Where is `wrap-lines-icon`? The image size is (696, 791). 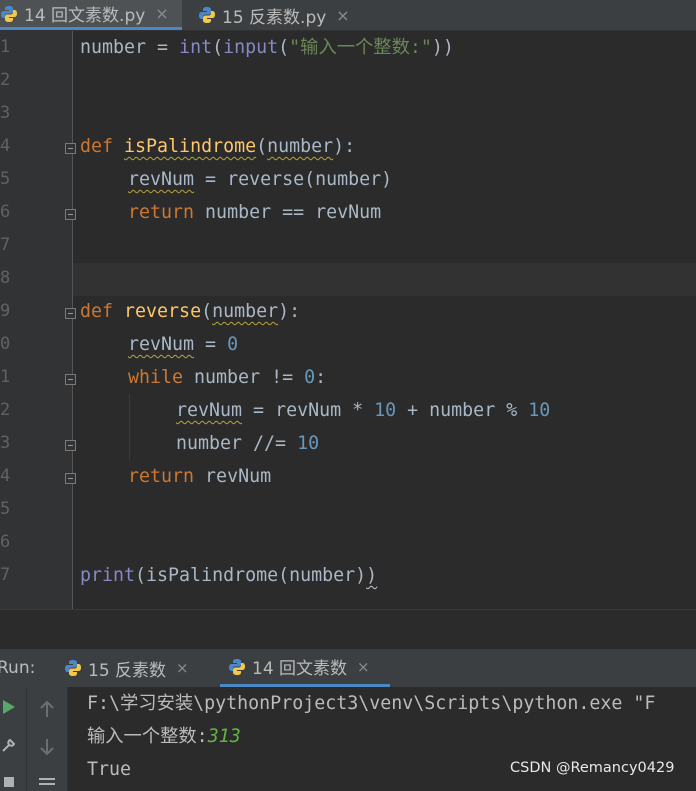
wrap-lines-icon is located at coordinates (47, 781).